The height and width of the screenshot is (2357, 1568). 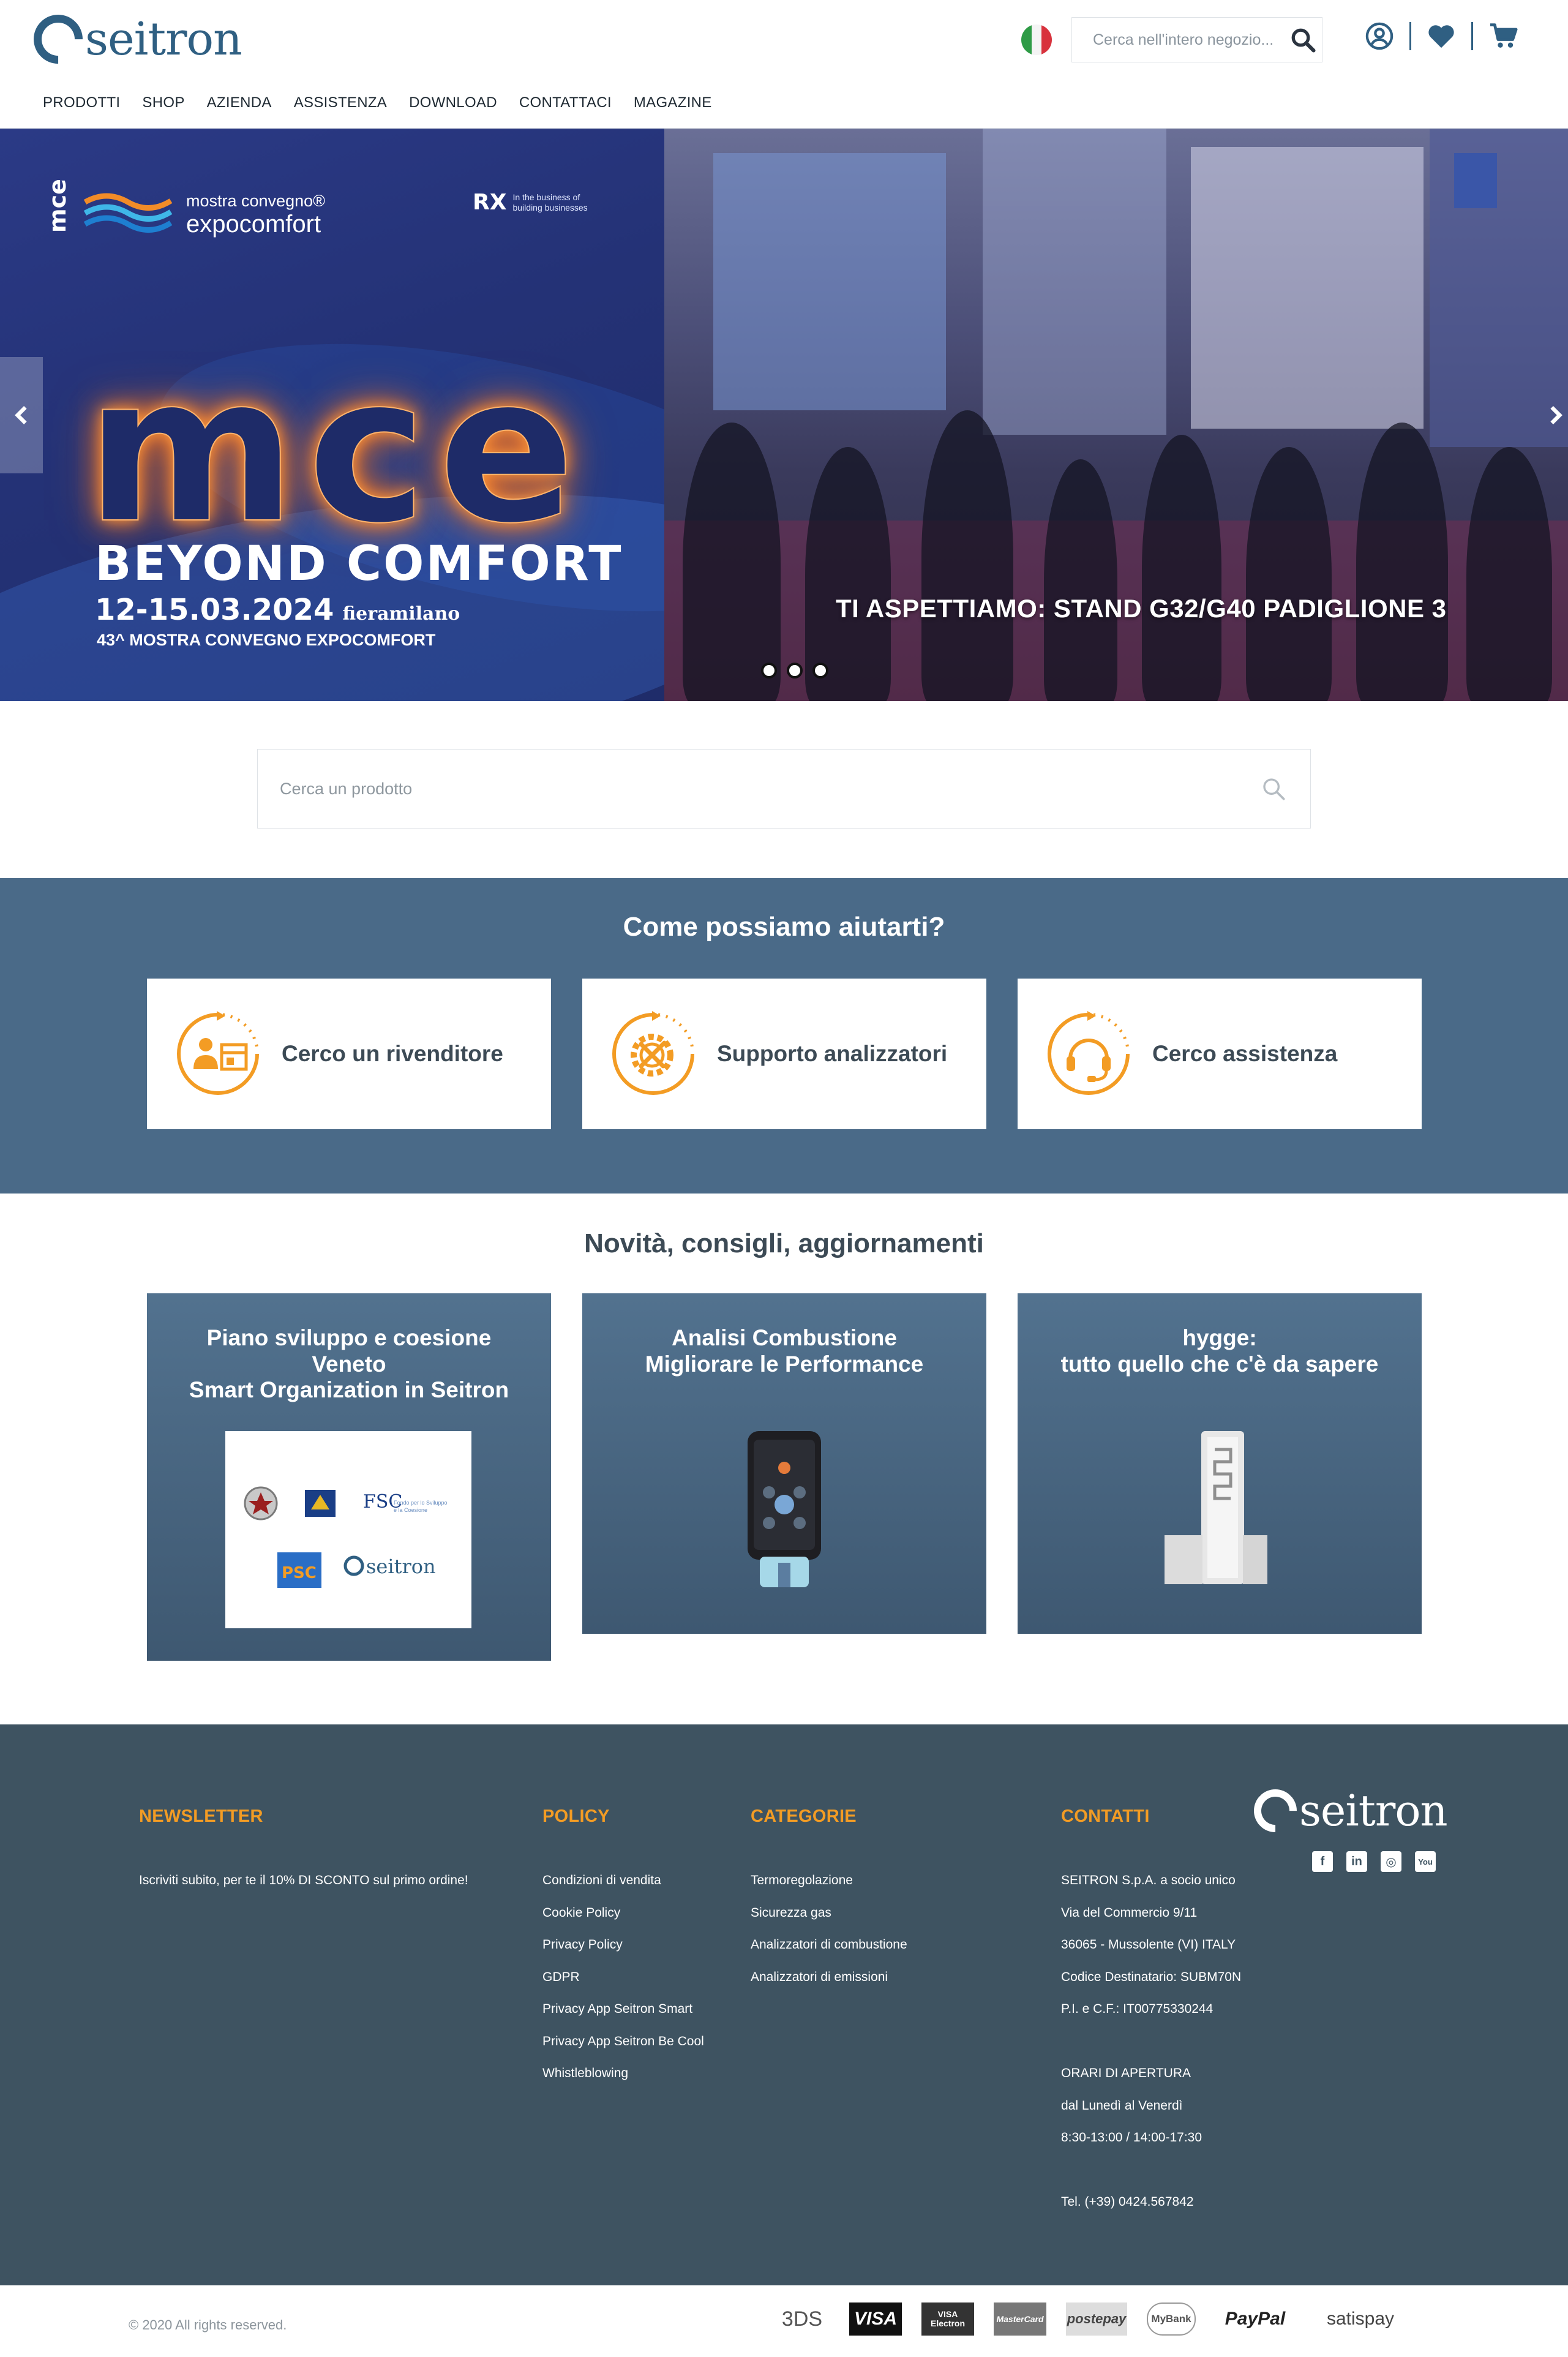 I want to click on dealer-label: Cerco un rivenditore, so click(x=392, y=1053).